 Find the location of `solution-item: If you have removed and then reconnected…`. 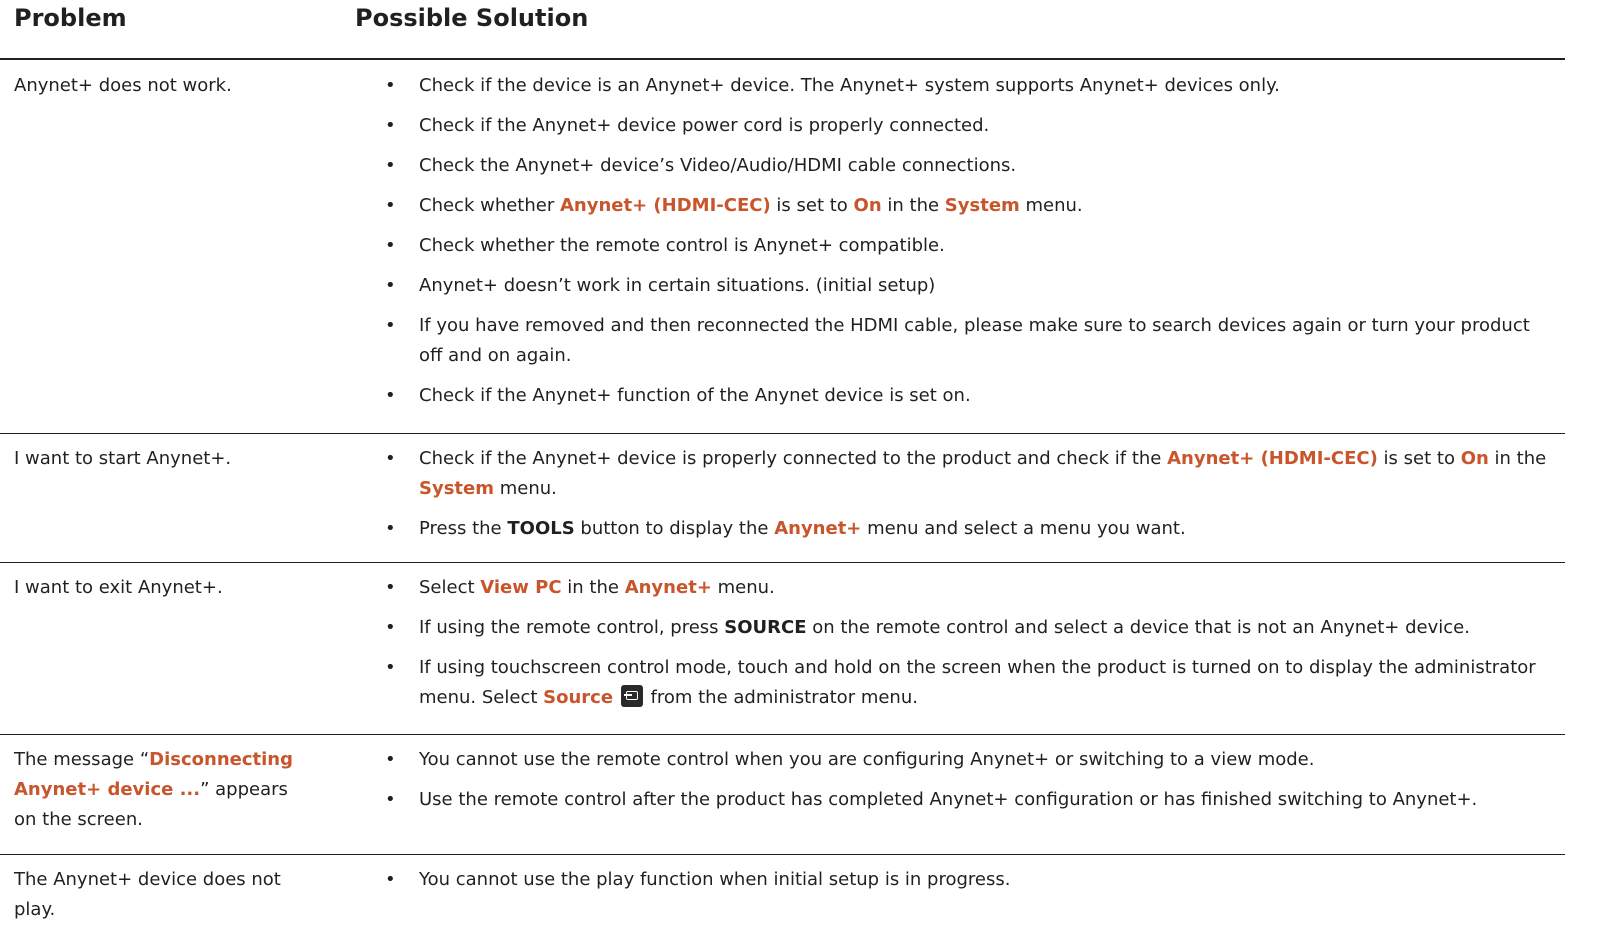

solution-item: If you have removed and then reconnected… is located at coordinates (970, 341).